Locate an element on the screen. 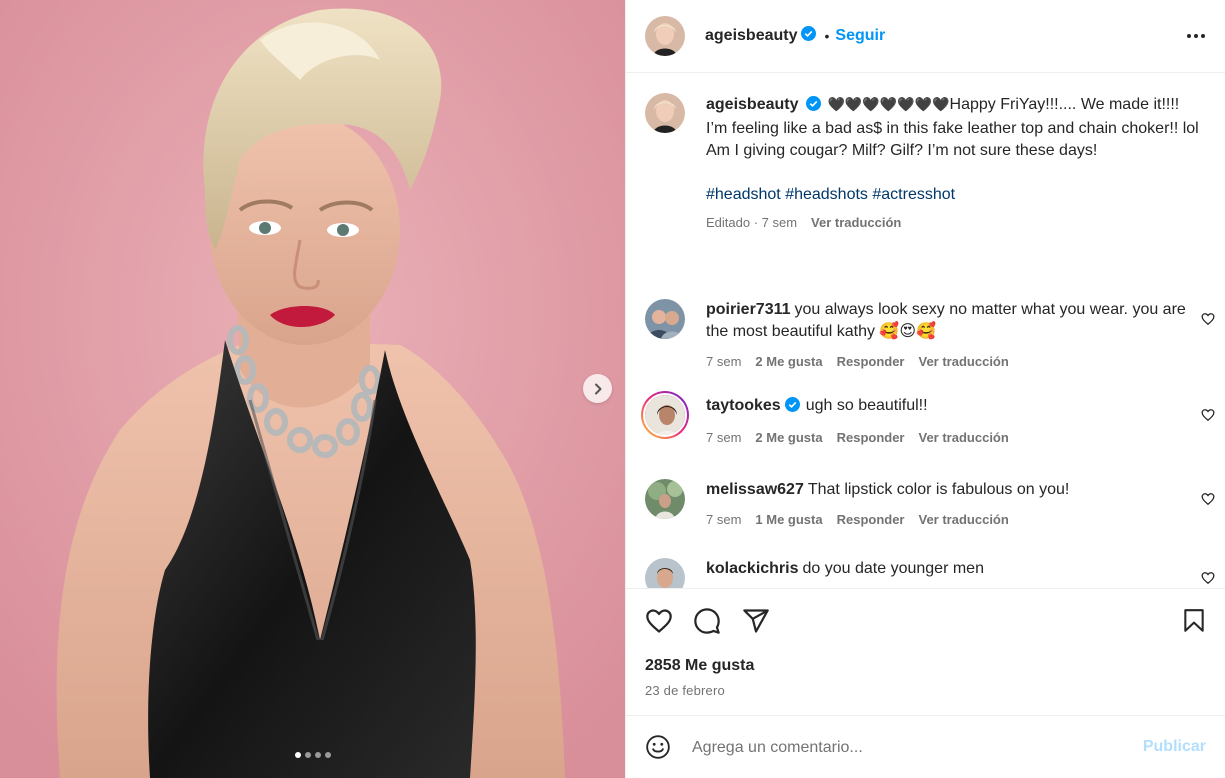  comment-username: taytookes is located at coordinates (743, 405).